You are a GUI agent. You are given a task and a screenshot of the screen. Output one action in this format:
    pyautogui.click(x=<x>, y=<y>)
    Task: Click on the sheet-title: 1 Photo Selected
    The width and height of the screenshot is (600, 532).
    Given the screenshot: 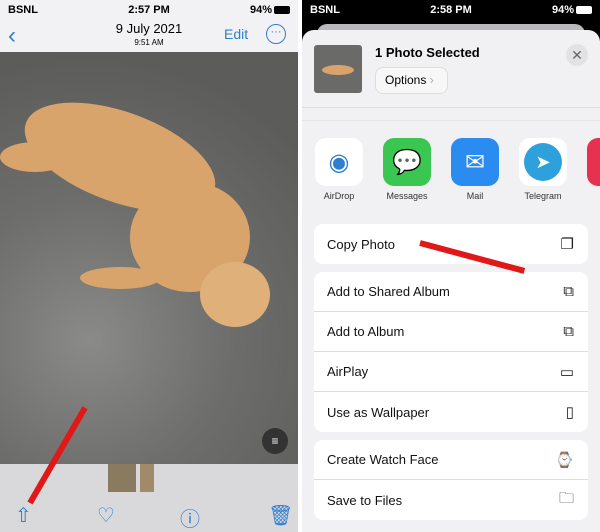 What is the action you would take?
    pyautogui.click(x=427, y=52)
    